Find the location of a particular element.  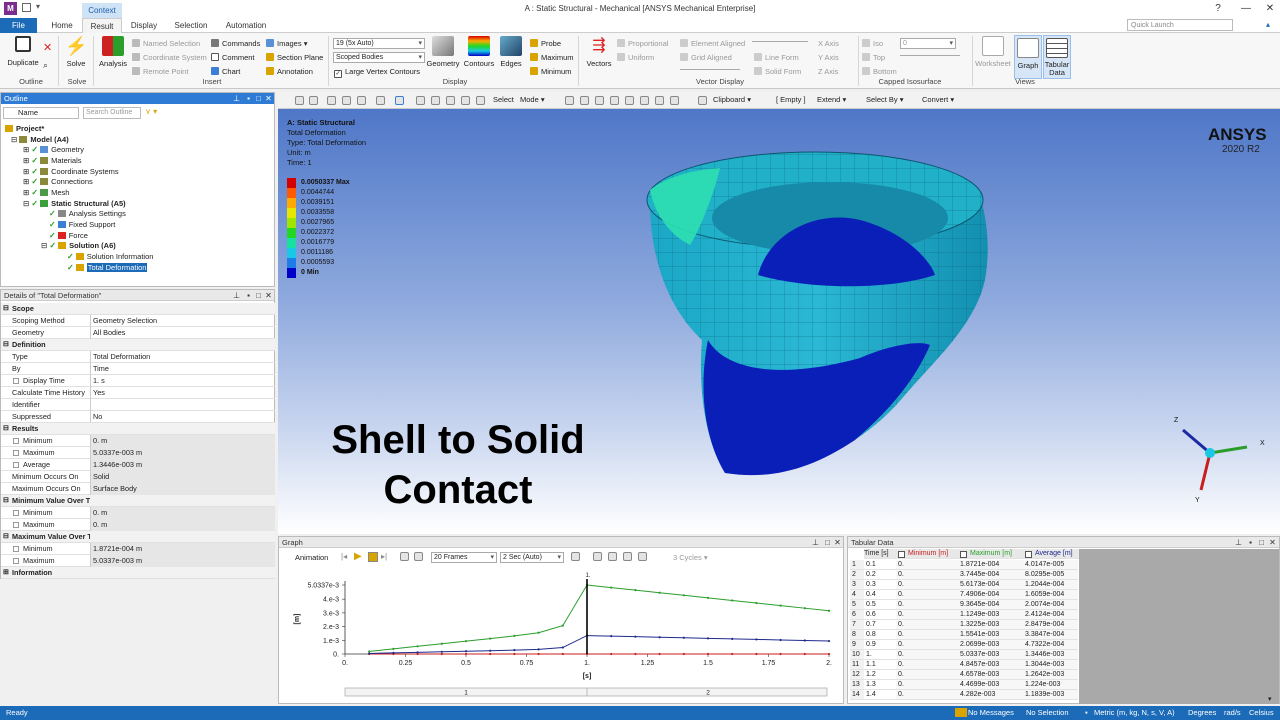

details-value is located at coordinates (182, 405).